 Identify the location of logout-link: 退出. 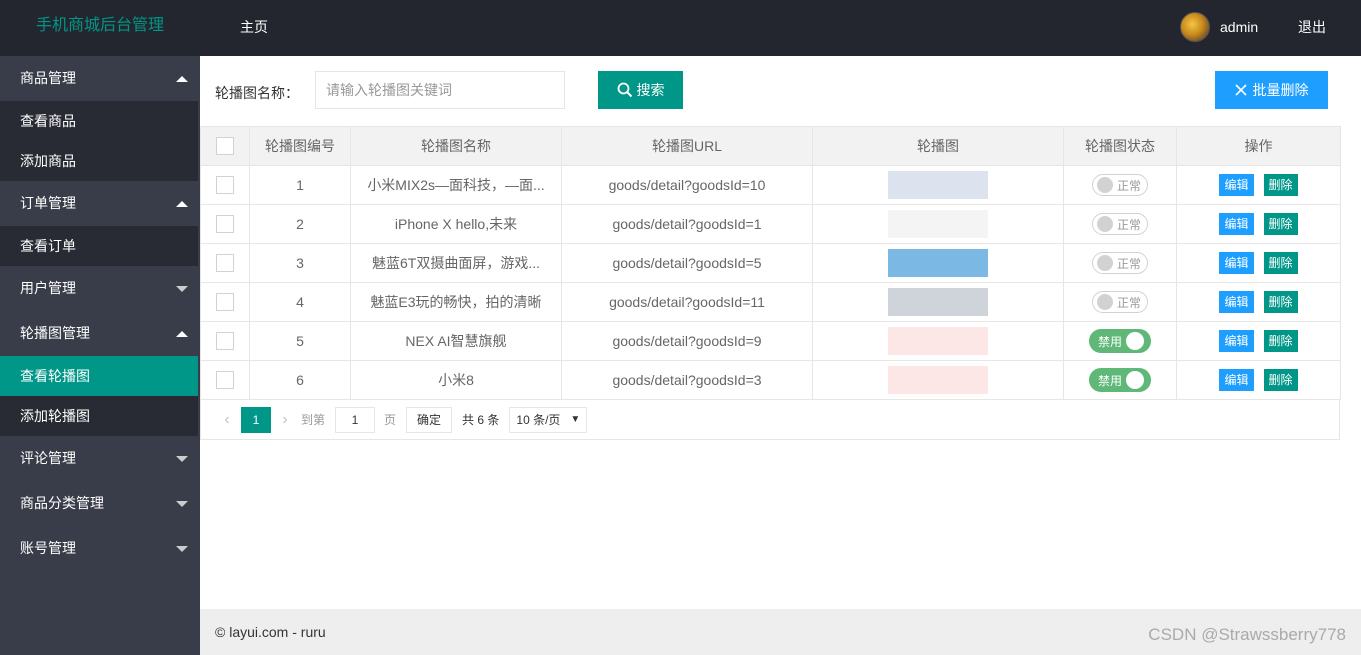
(1312, 27).